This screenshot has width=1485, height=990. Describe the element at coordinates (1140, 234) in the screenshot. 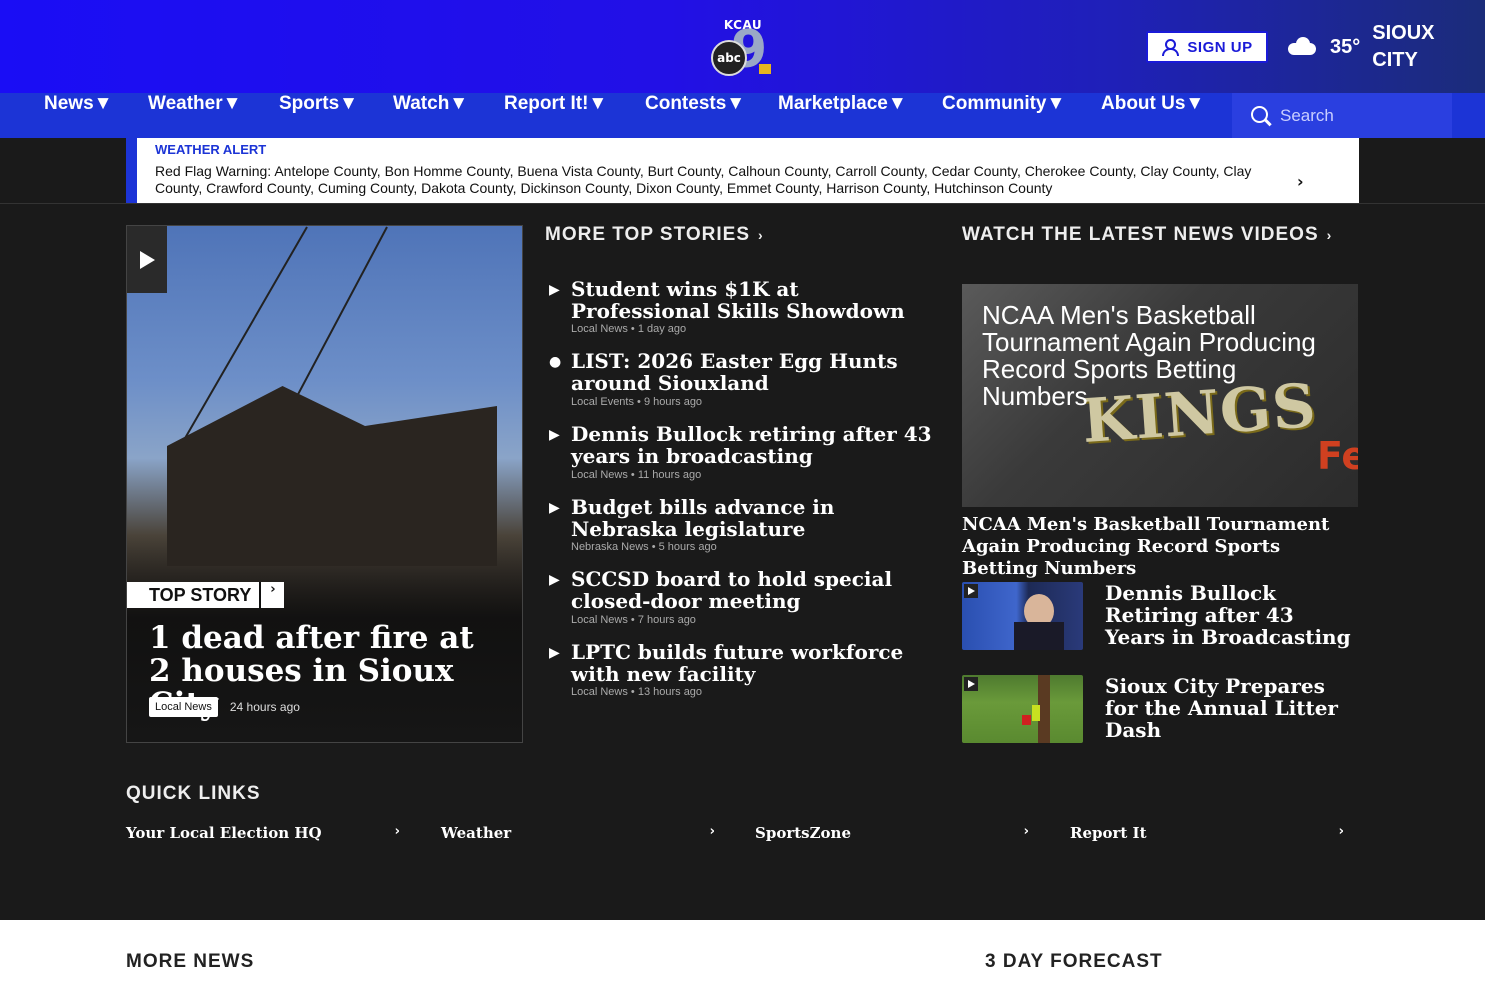

I see `heading-text: WATCH THE LATEST NEWS VIDEOS` at that location.